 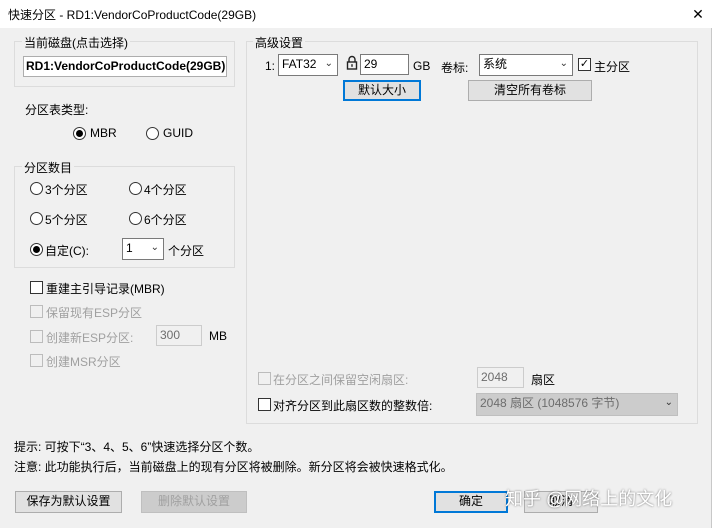 I want to click on background-window-edge, so click(x=716, y=264).